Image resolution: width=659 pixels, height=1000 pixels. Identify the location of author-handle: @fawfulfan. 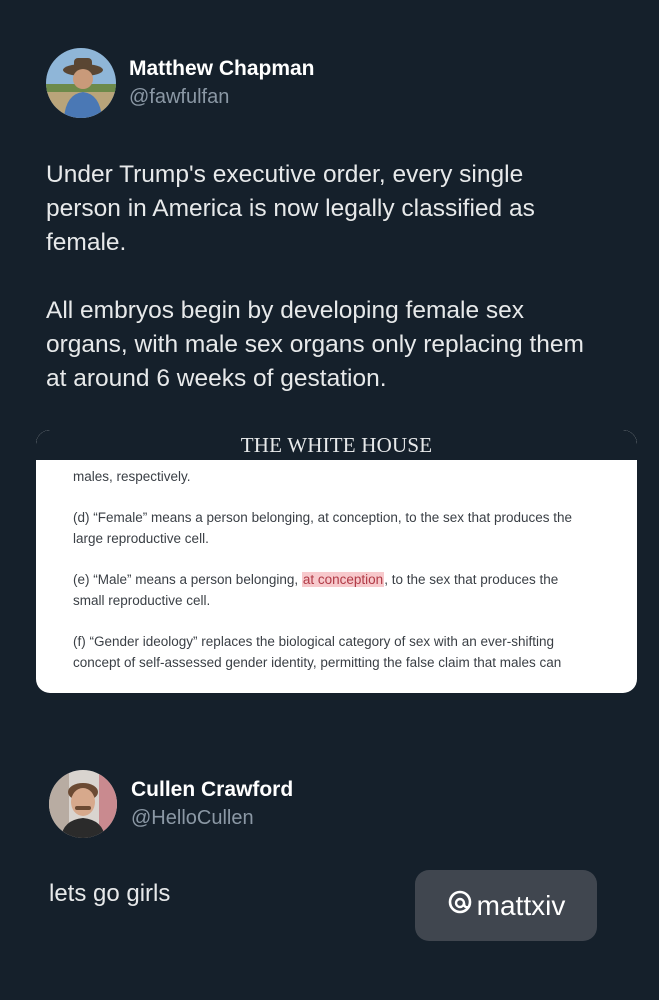
(222, 97).